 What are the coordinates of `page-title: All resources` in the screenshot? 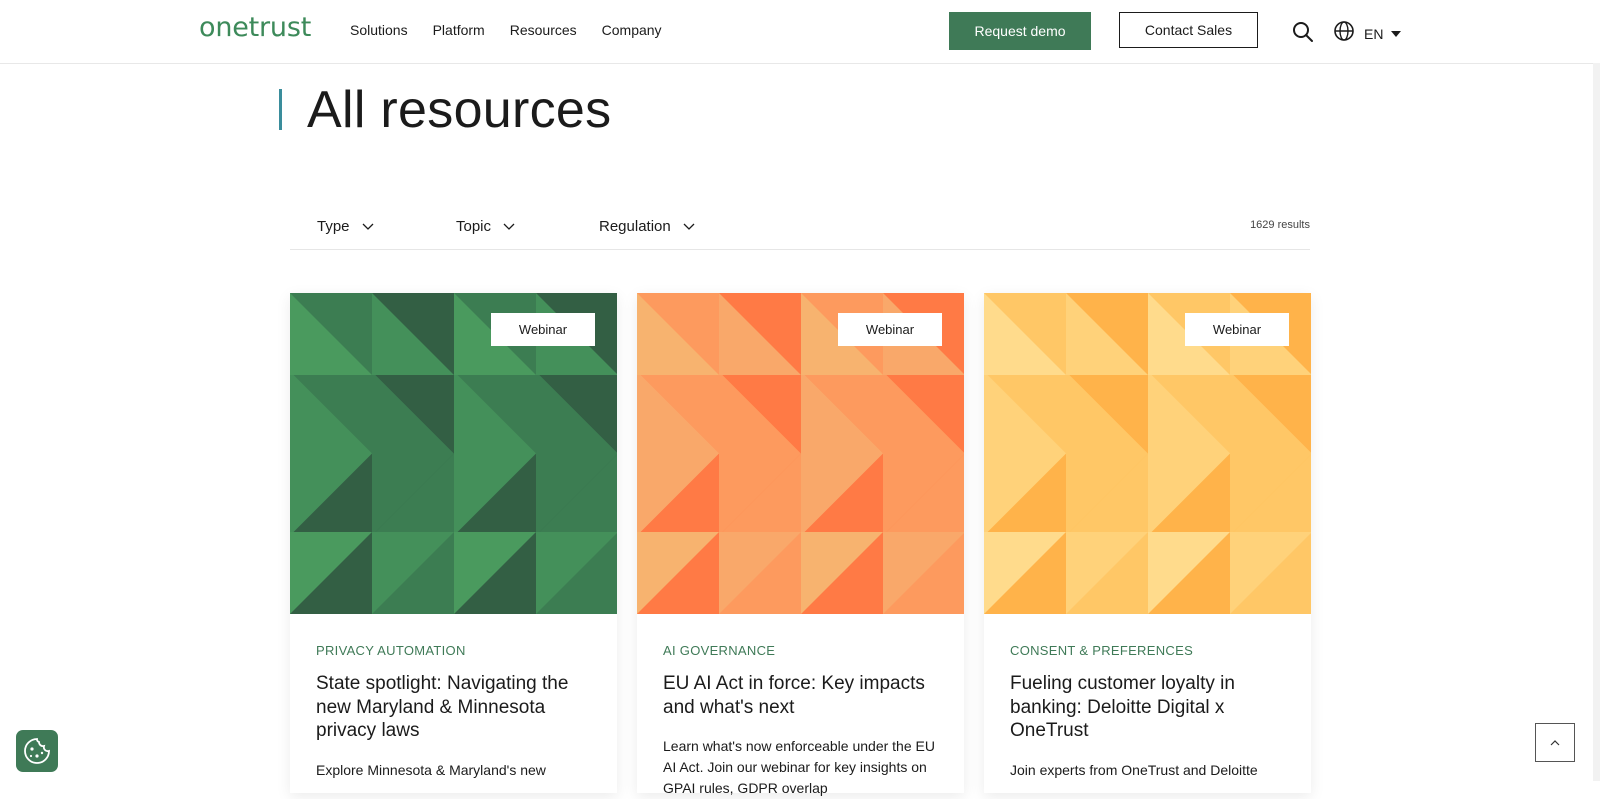 It's located at (459, 110).